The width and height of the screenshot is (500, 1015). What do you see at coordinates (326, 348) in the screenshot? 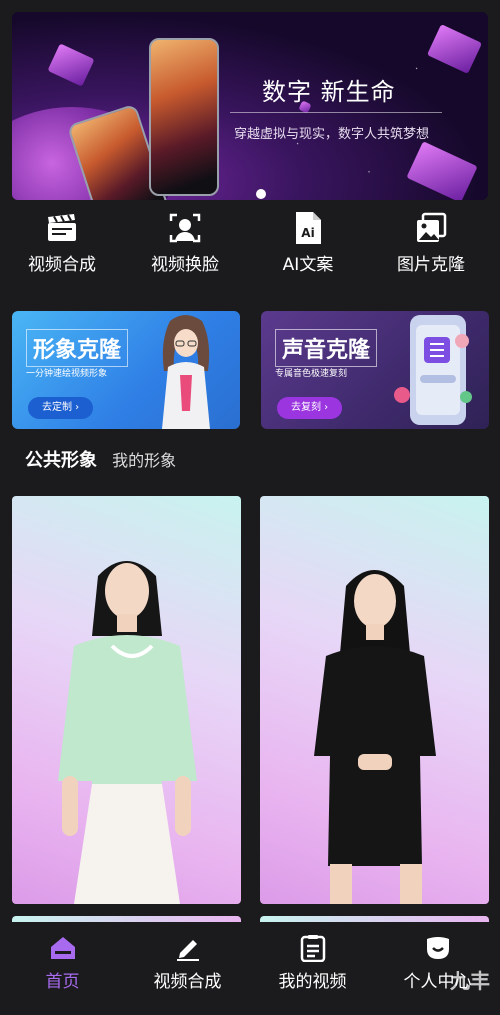
I see `promo-title: 声音克隆` at bounding box center [326, 348].